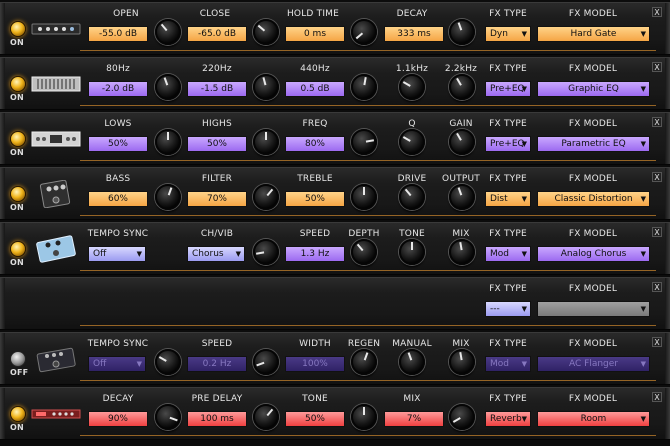 The height and width of the screenshot is (446, 670). Describe the element at coordinates (462, 87) in the screenshot. I see `param-knob-2-2khz` at that location.